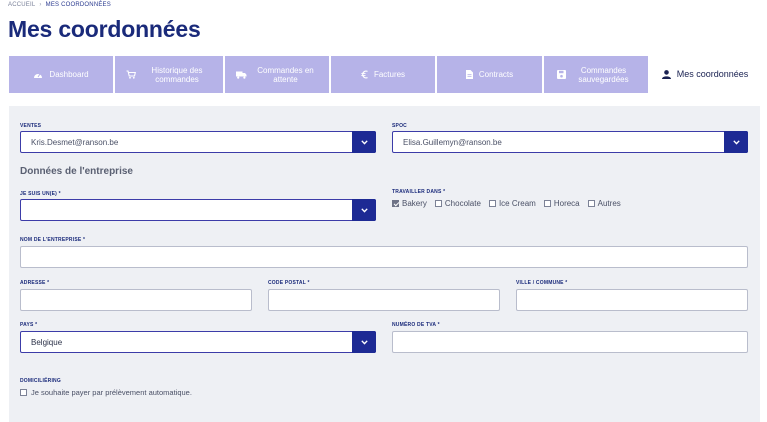 The height and width of the screenshot is (422, 767). I want to click on dashboard-gauge-icon, so click(38, 75).